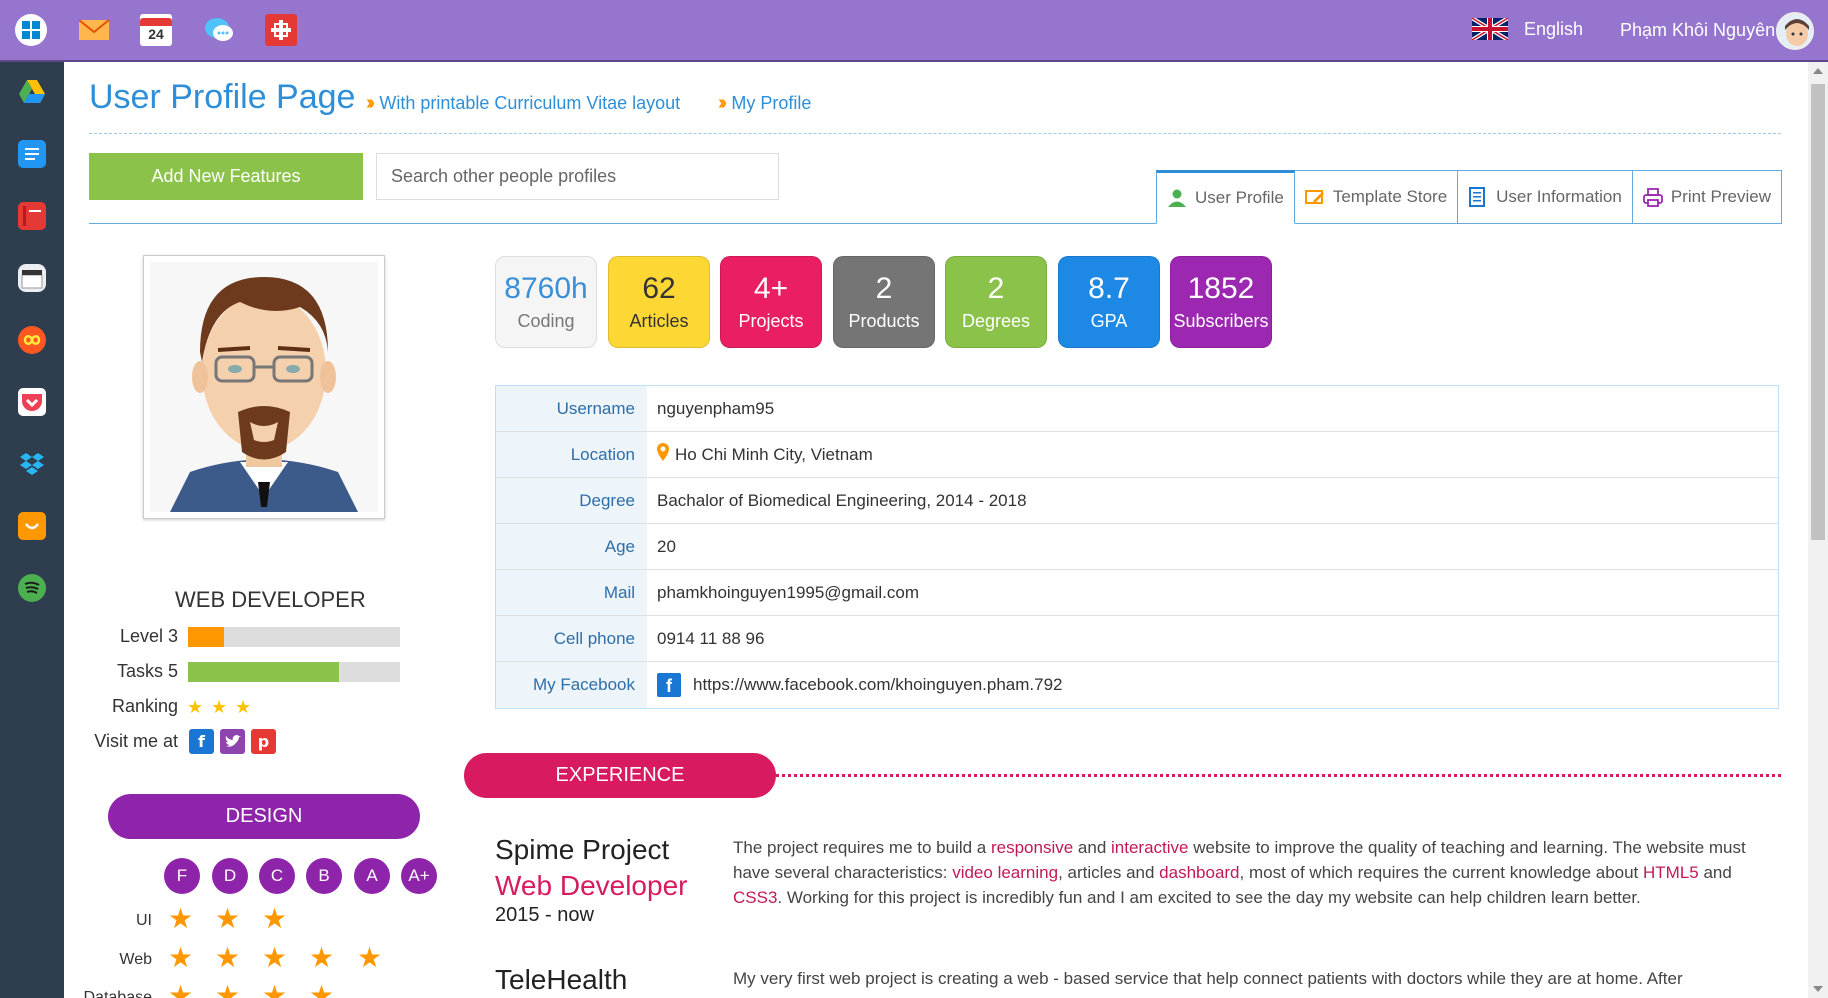 This screenshot has width=1828, height=998. I want to click on stat-value: 62, so click(659, 288).